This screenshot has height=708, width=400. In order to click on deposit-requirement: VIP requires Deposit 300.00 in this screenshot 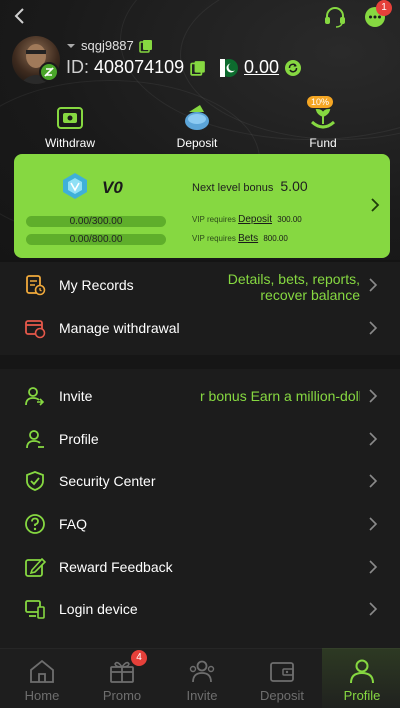, I will do `click(247, 219)`.